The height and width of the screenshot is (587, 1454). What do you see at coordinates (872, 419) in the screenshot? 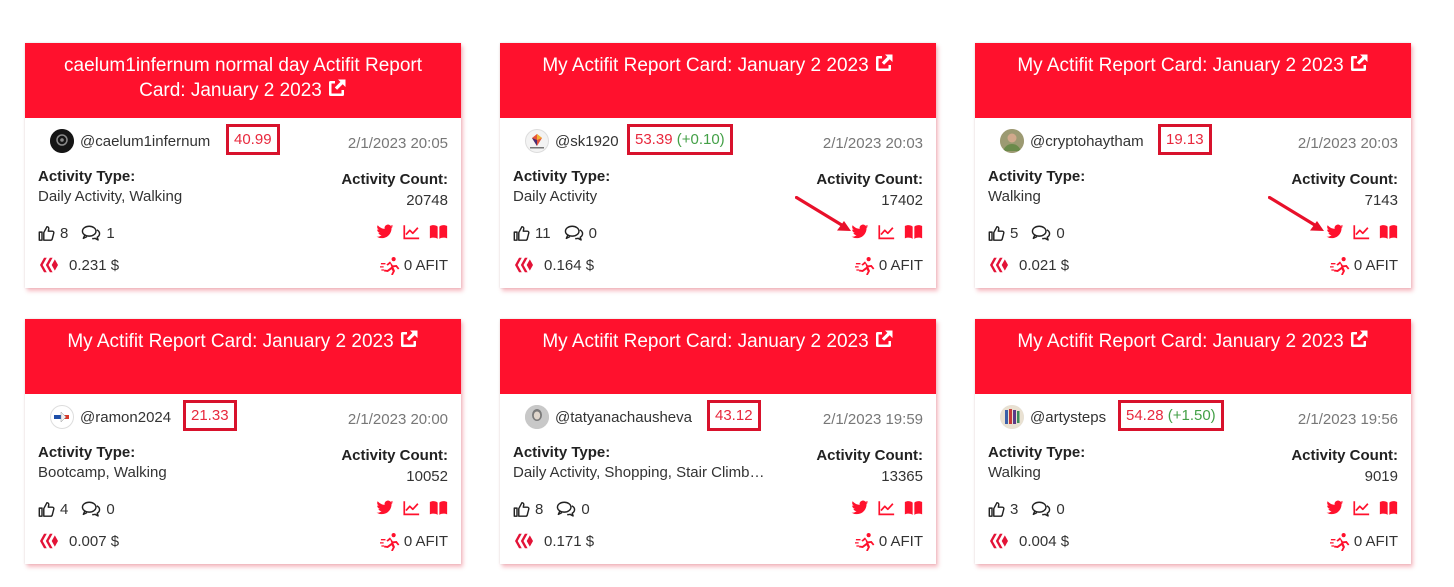
I see `post-date: 2/1/2023 19:59` at bounding box center [872, 419].